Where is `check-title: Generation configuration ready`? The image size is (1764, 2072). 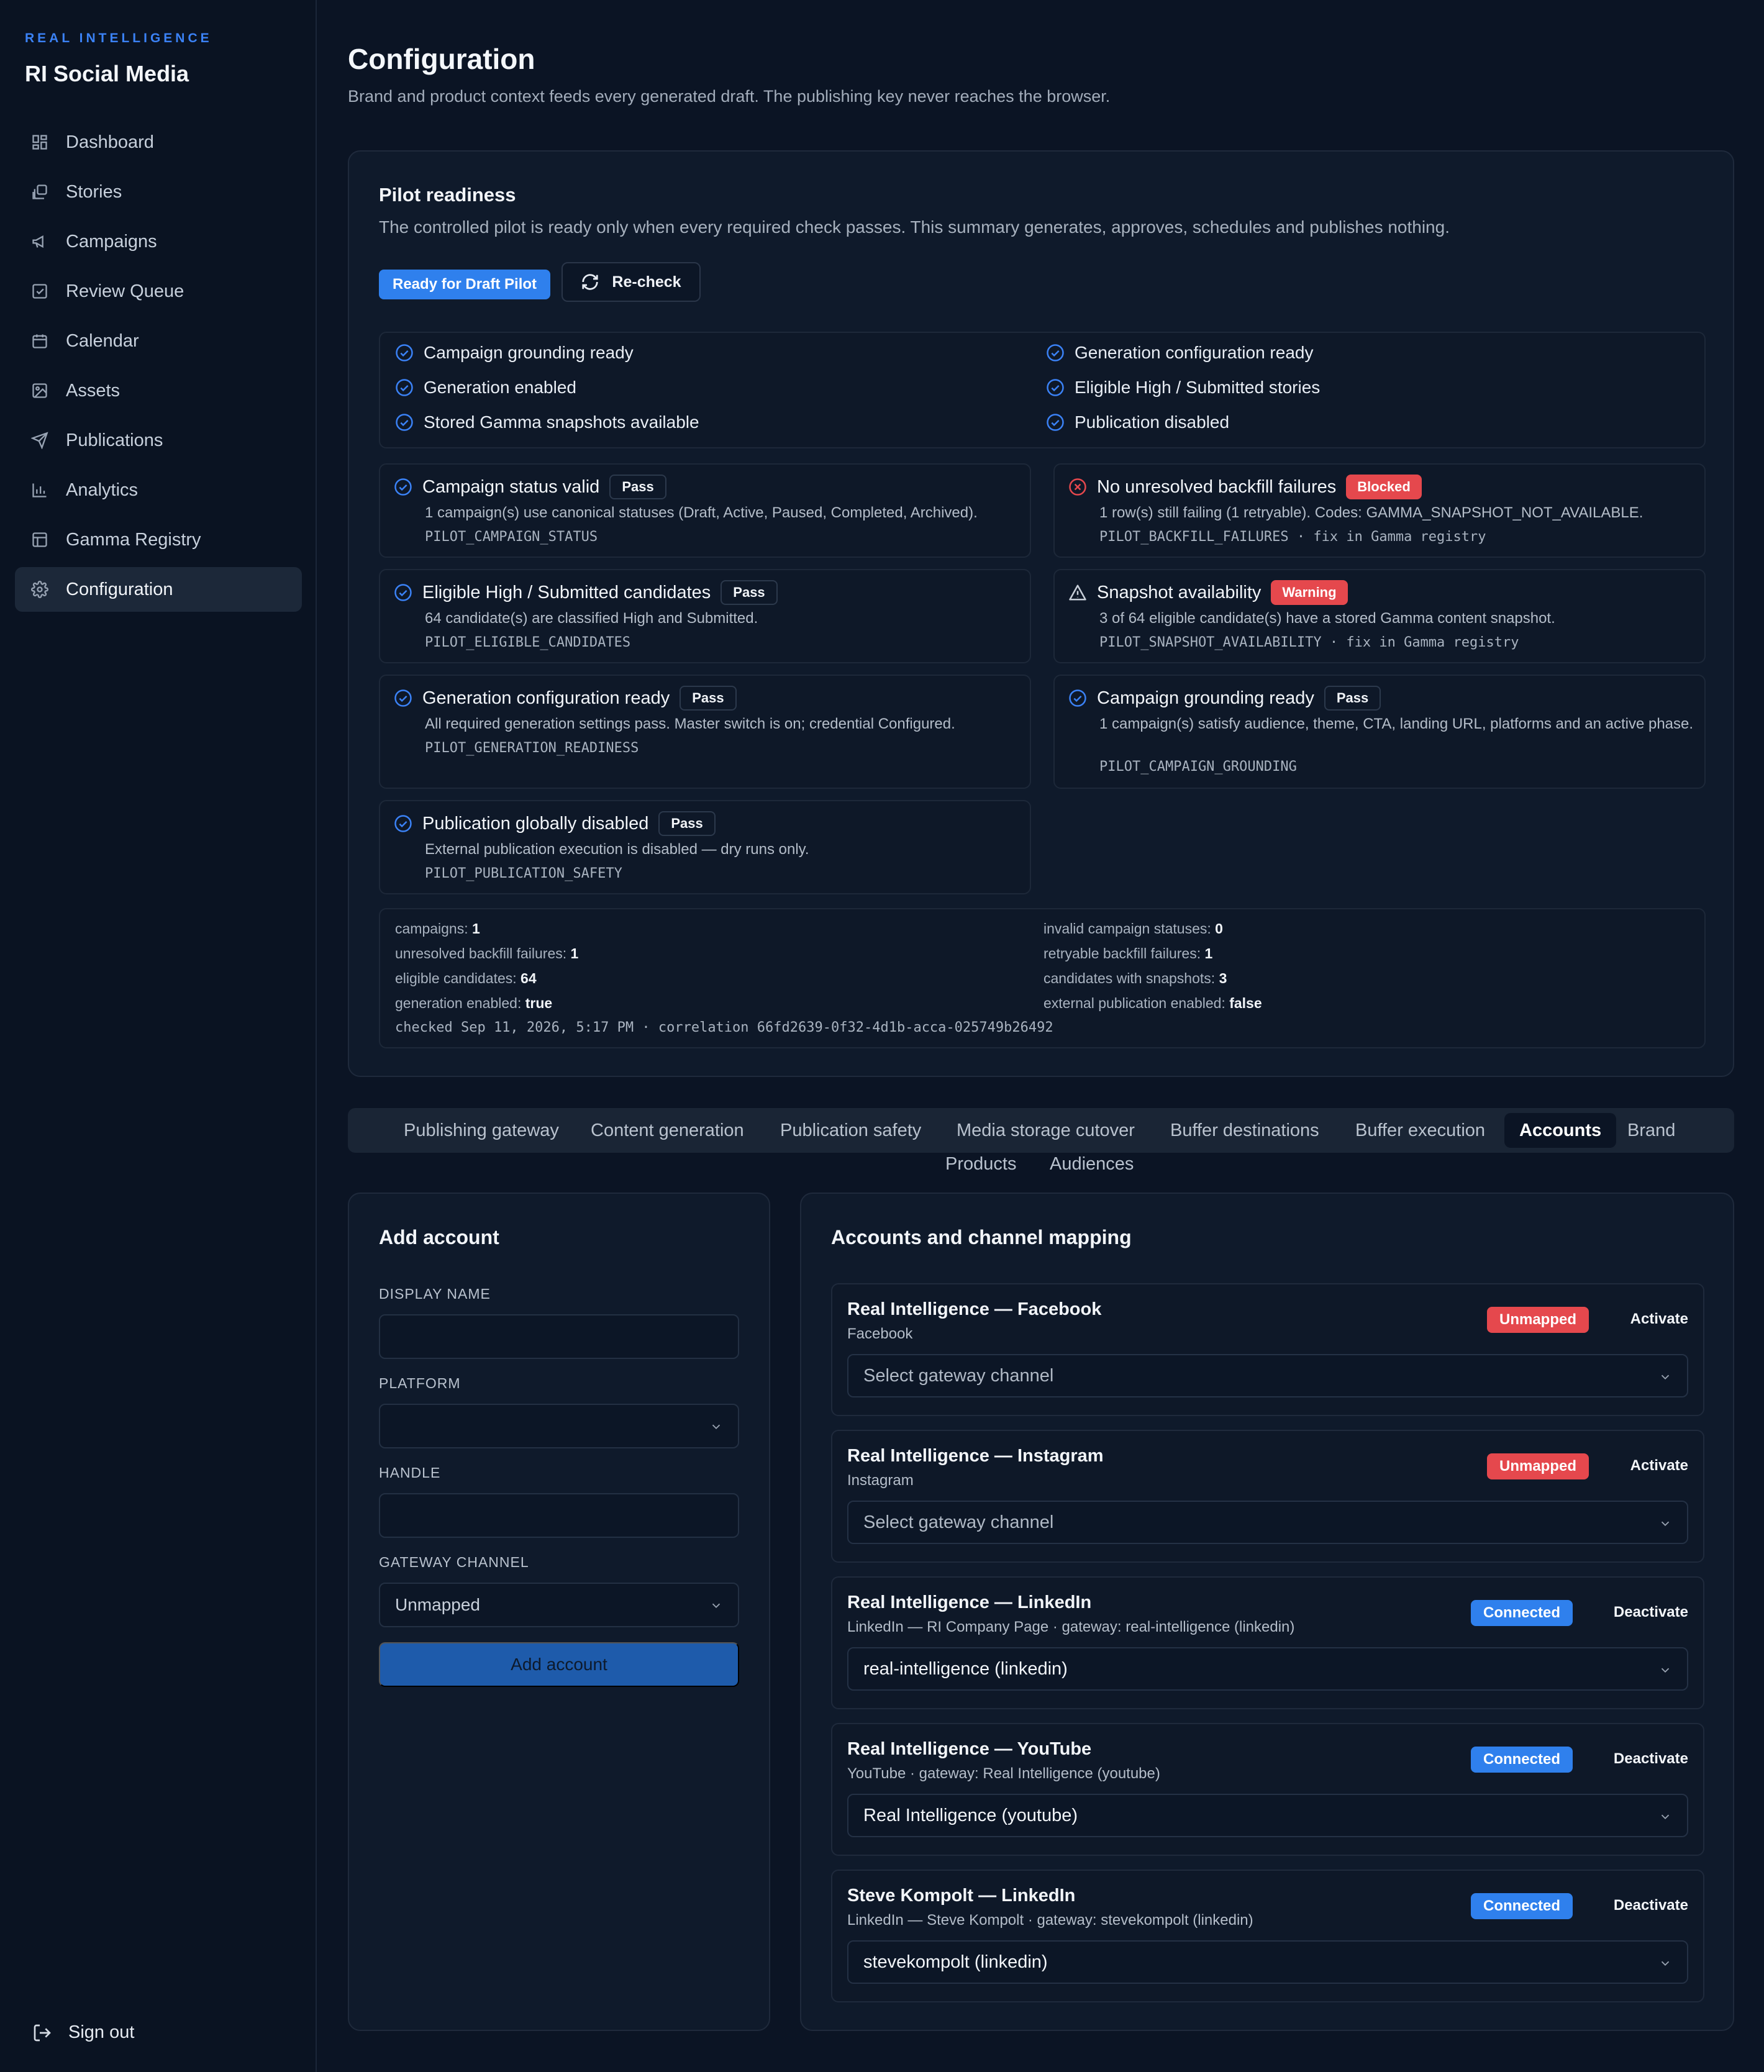 check-title: Generation configuration ready is located at coordinates (546, 698).